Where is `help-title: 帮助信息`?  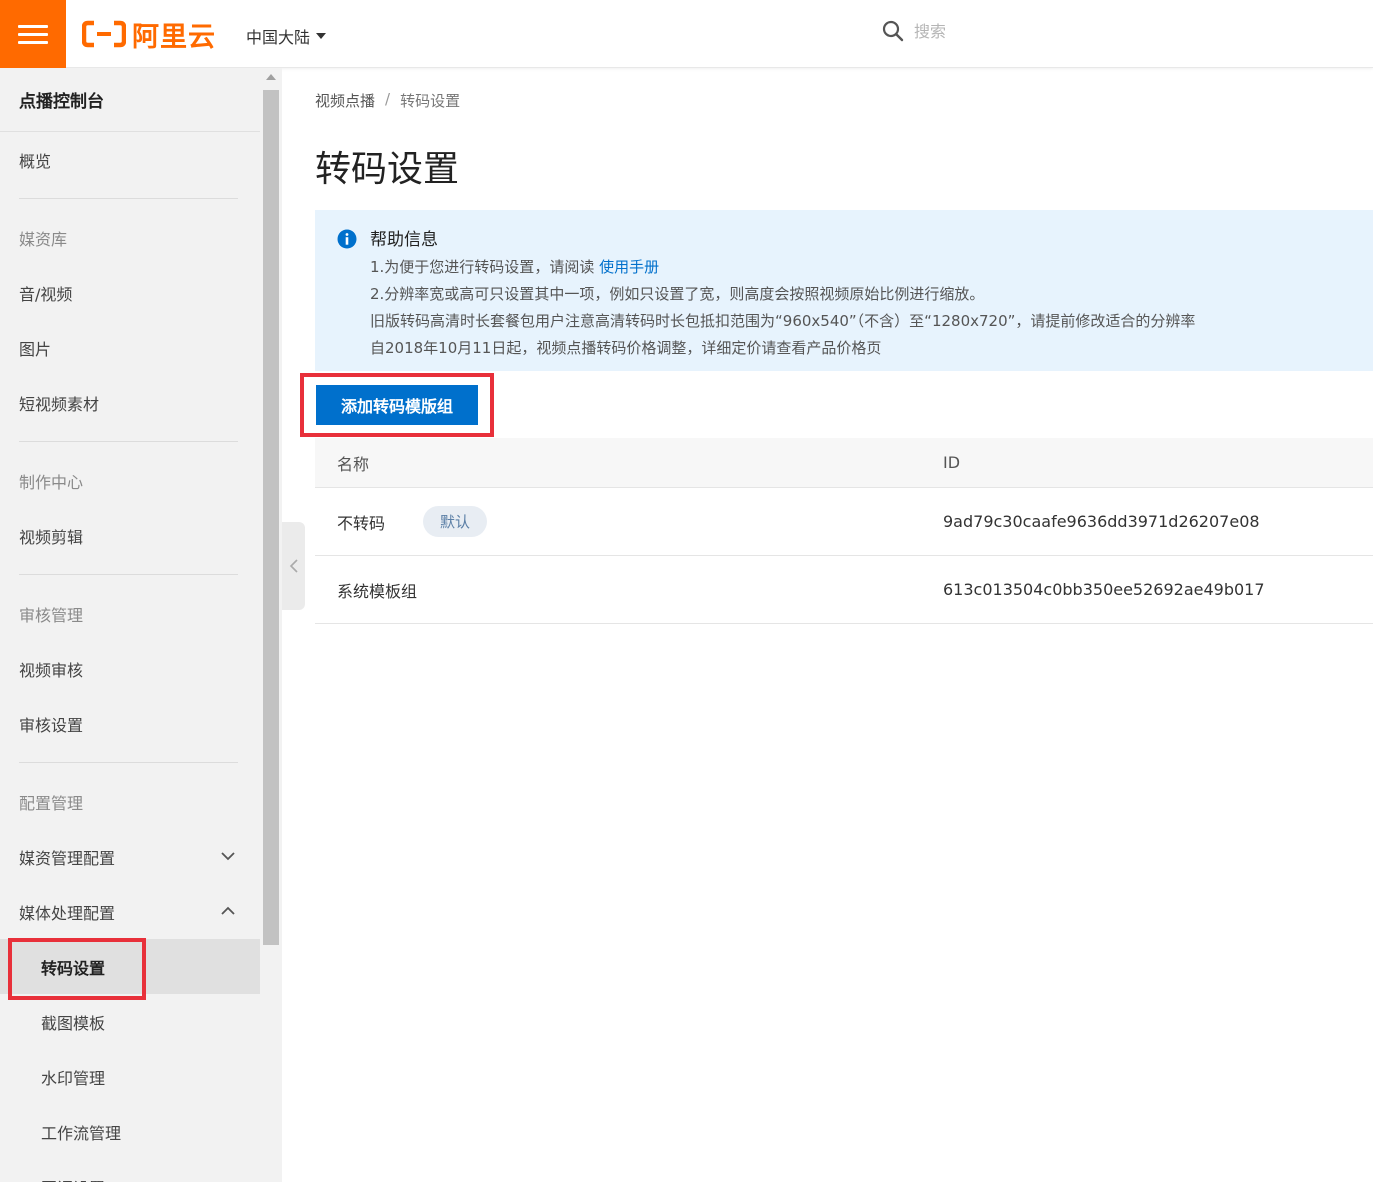
help-title: 帮助信息 is located at coordinates (404, 240).